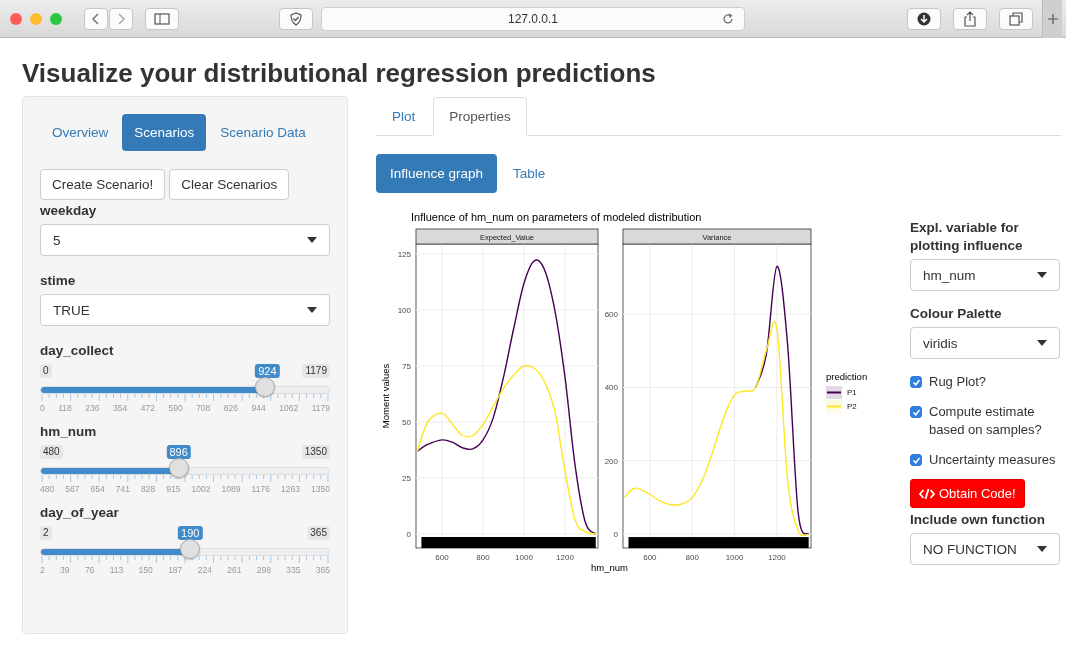  I want to click on min-value: 480, so click(51, 452).